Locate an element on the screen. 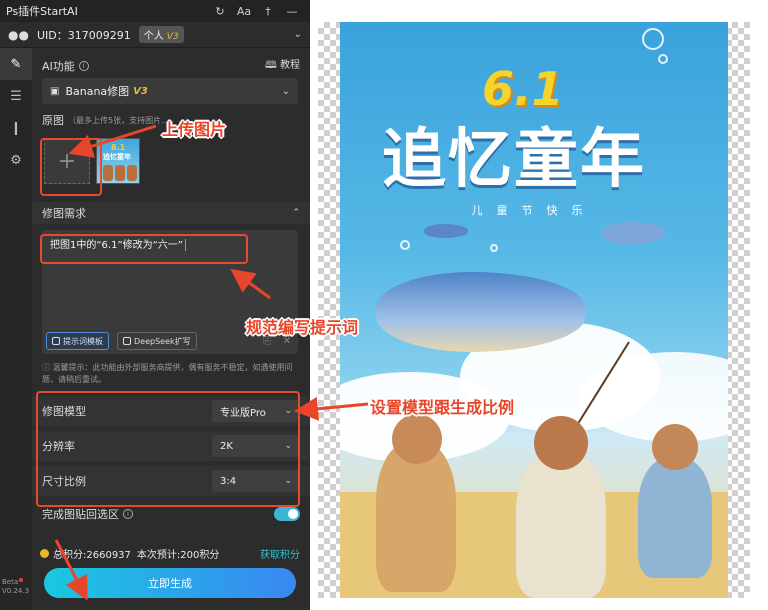 Image resolution: width=768 pixels, height=610 pixels. nav-settings-icon: ⚙ is located at coordinates (16, 160).